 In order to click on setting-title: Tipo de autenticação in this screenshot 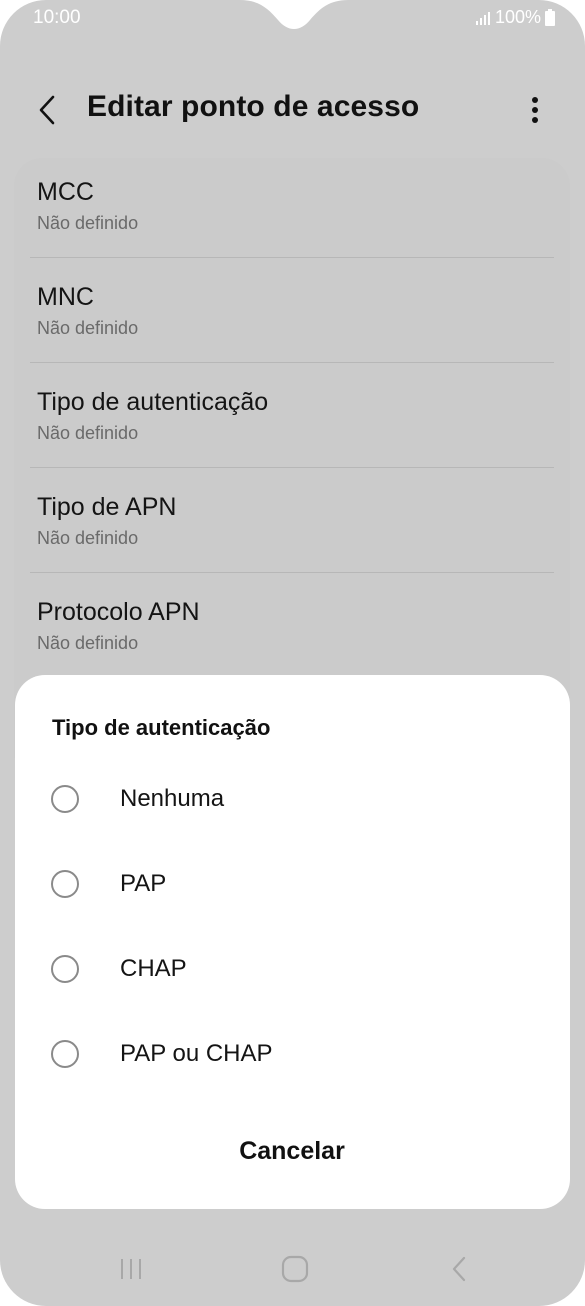, I will do `click(153, 402)`.